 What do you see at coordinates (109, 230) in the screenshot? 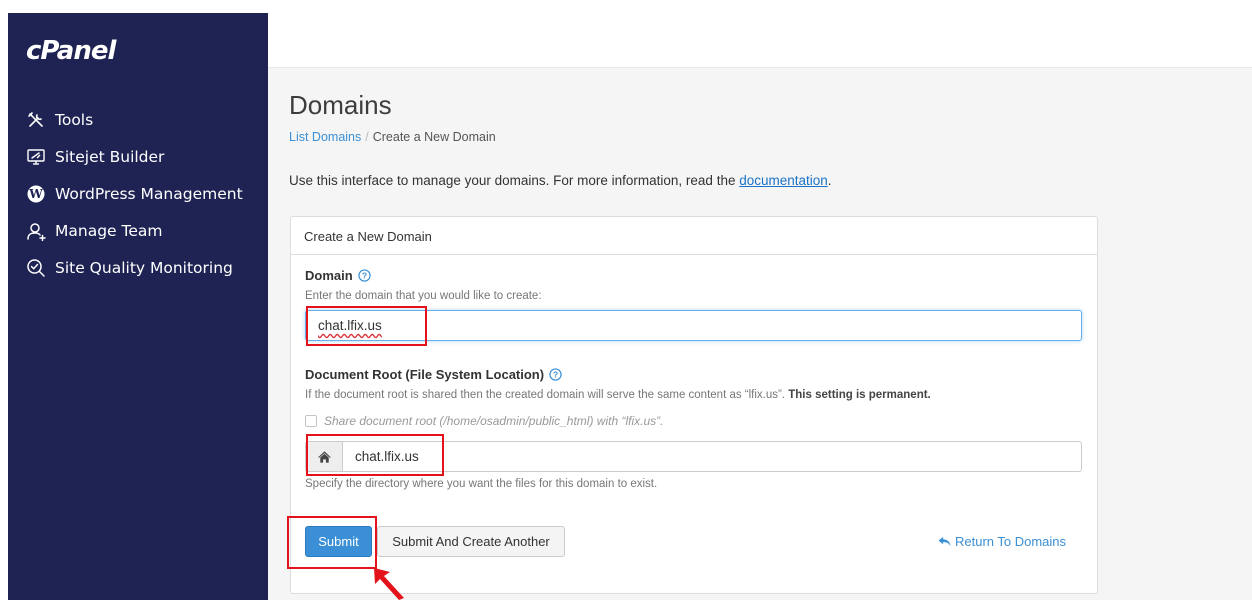
I see `sidebar-item-label: Manage Team` at bounding box center [109, 230].